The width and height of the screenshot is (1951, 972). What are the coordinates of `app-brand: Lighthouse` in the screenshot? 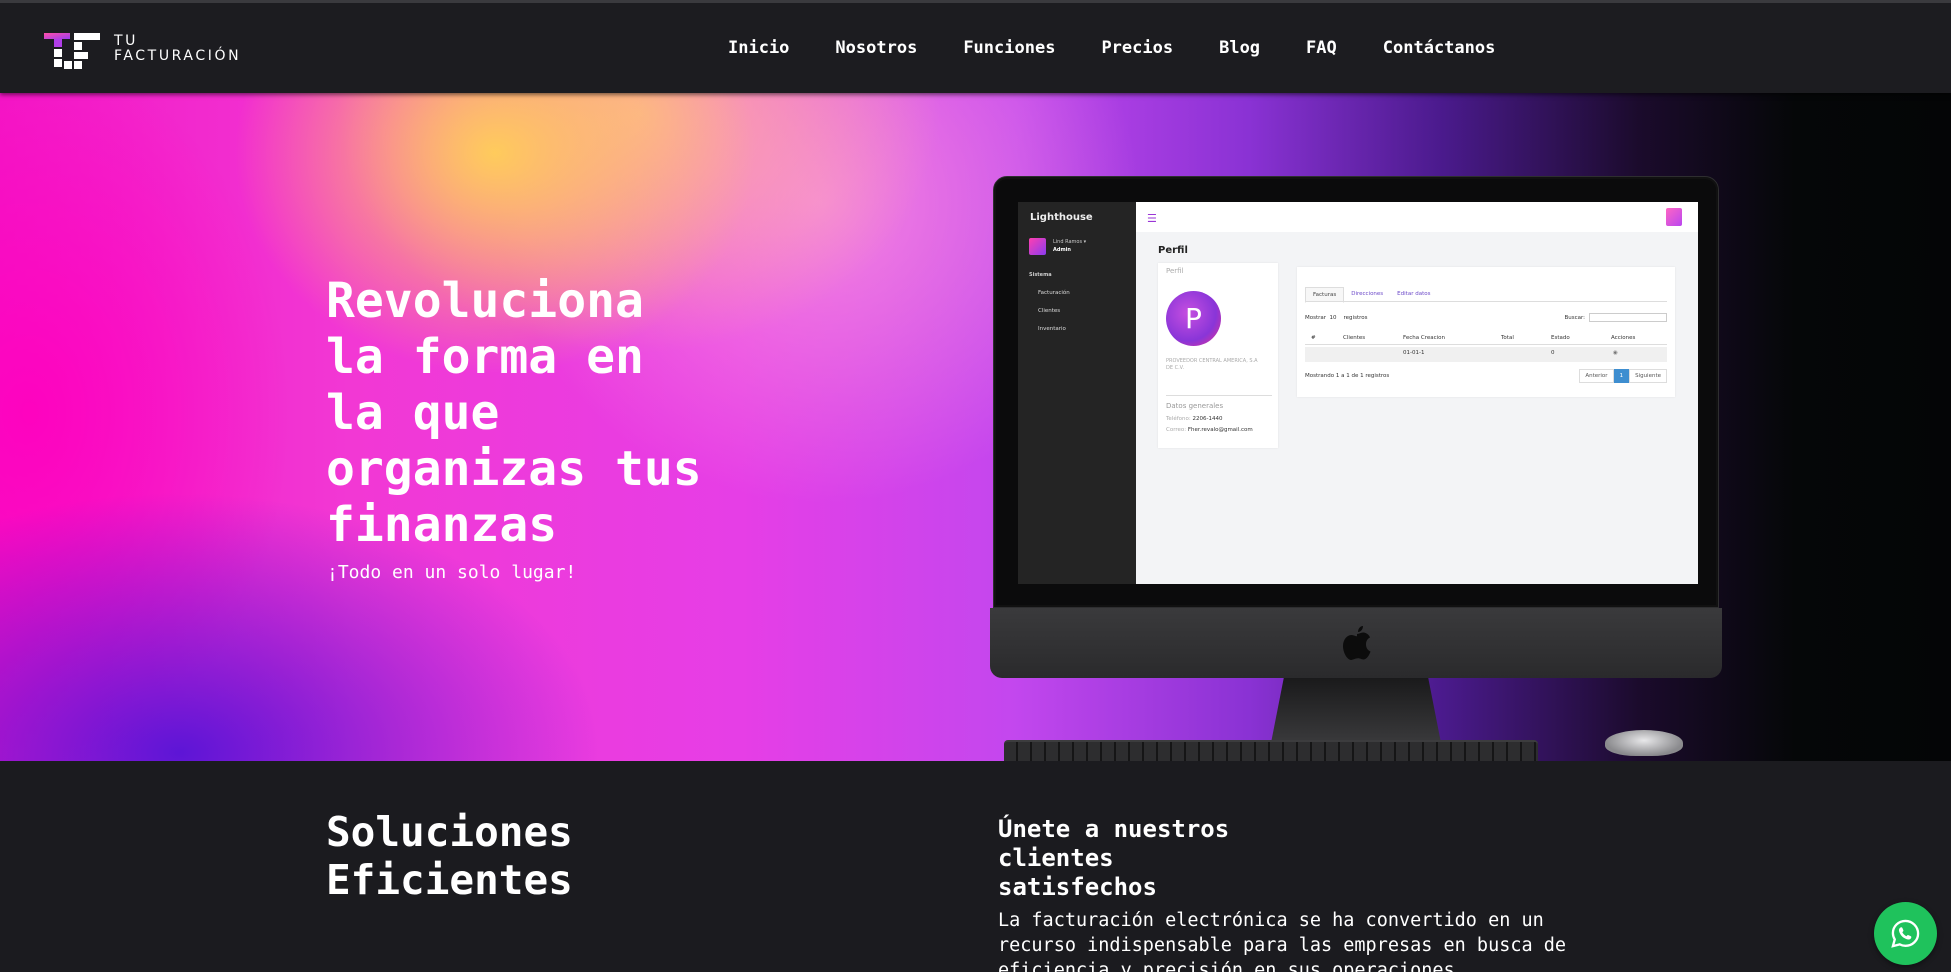 It's located at (1061, 217).